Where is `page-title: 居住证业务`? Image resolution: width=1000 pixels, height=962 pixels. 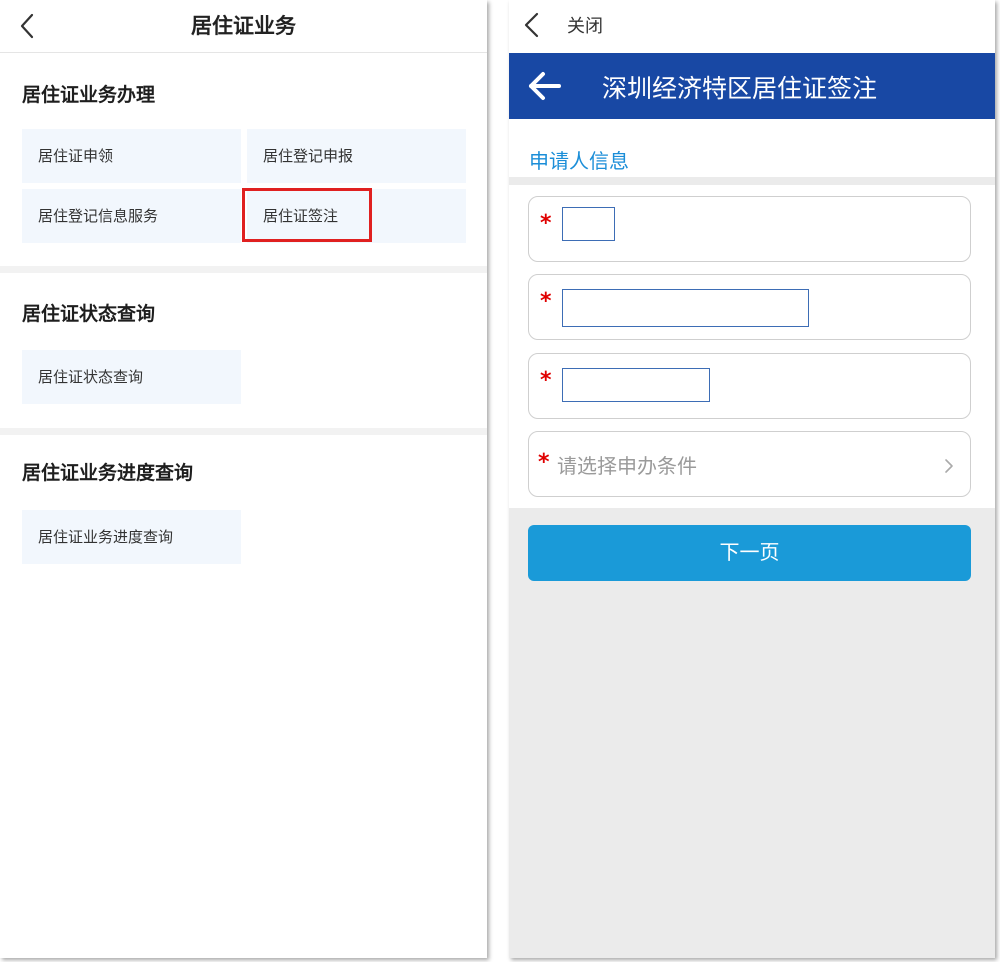
page-title: 居住证业务 is located at coordinates (243, 26).